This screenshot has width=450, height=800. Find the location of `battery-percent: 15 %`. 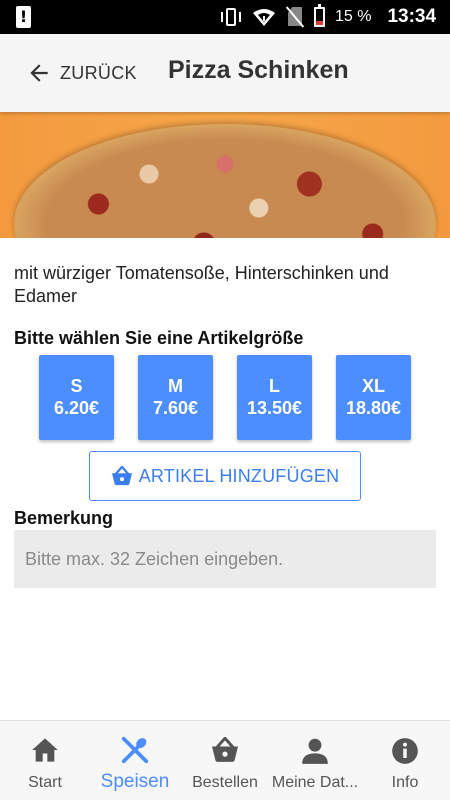

battery-percent: 15 % is located at coordinates (353, 16).